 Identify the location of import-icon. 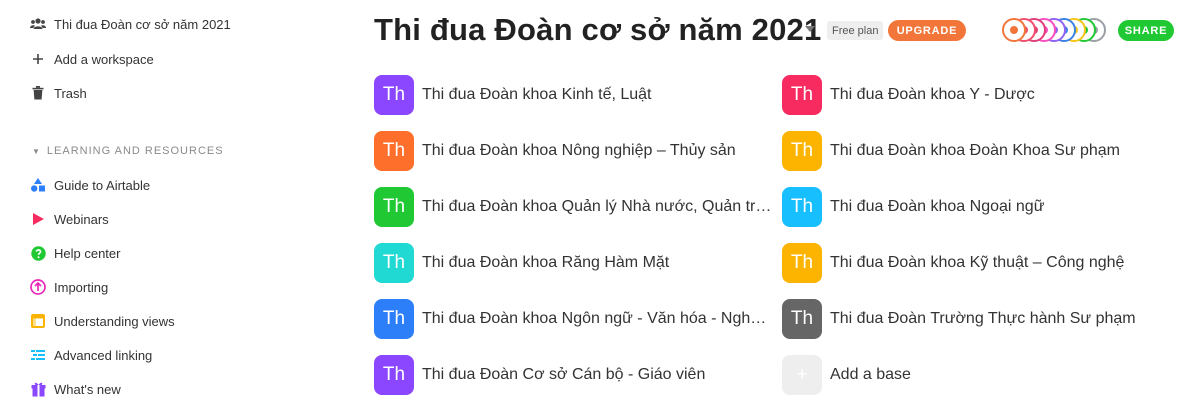
(38, 287).